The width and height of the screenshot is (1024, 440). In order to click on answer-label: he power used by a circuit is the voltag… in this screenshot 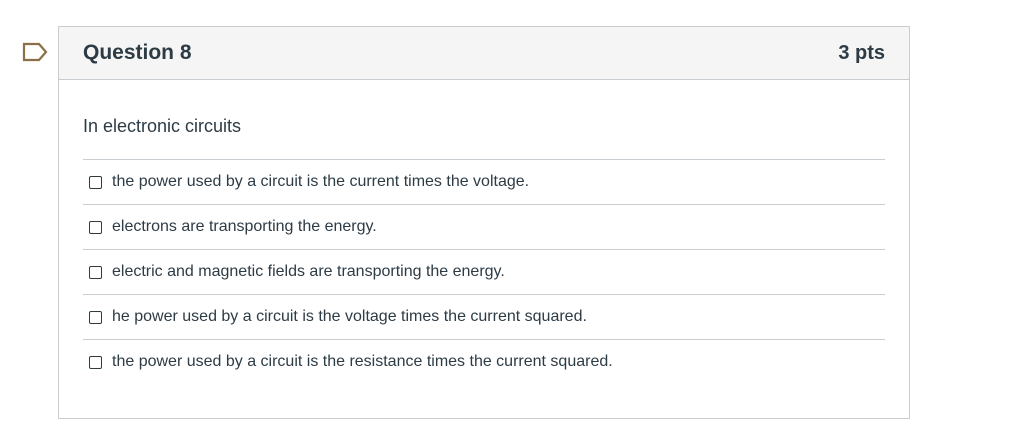, I will do `click(349, 317)`.